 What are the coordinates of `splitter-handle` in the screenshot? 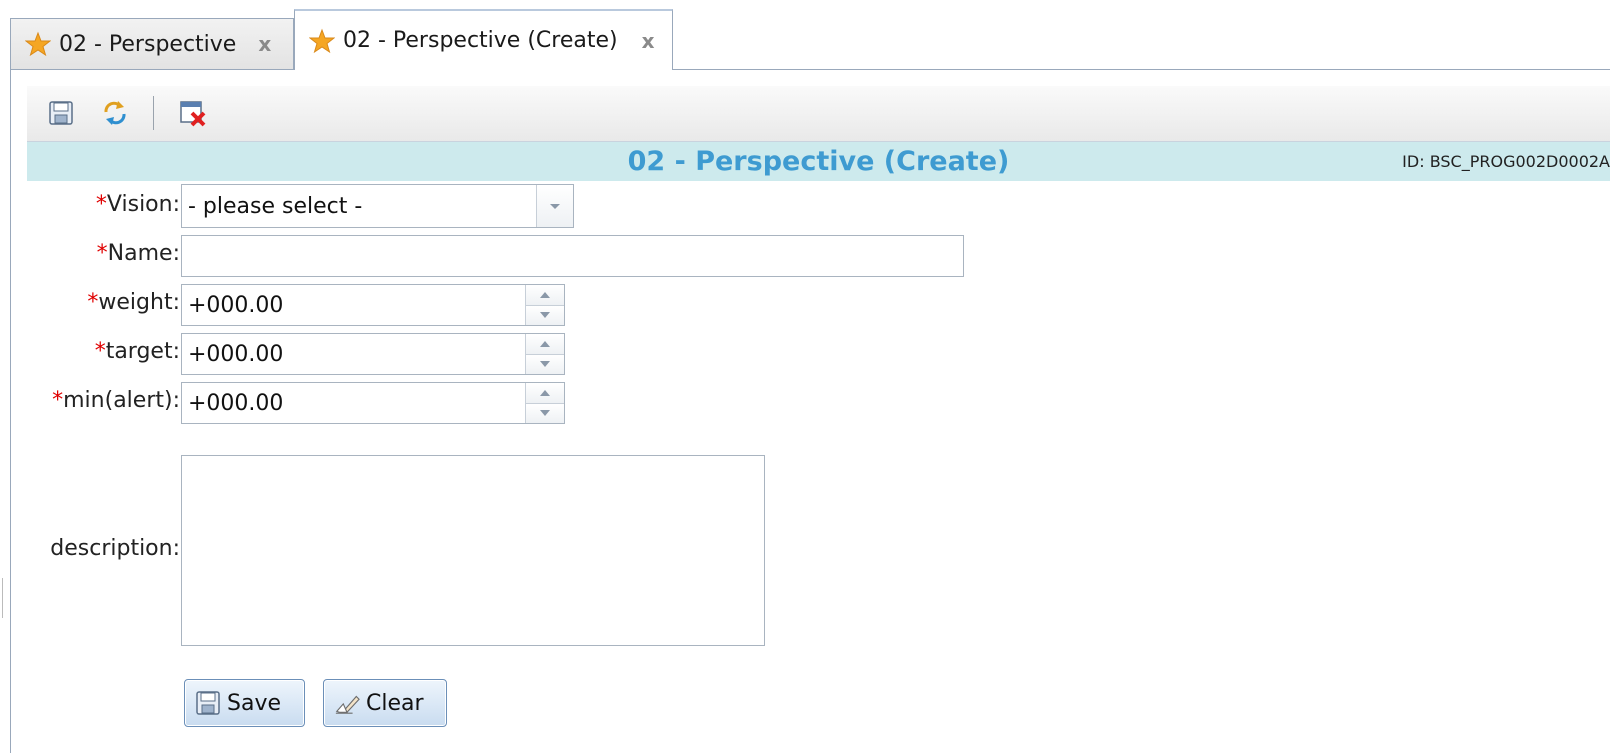 It's located at (2, 598).